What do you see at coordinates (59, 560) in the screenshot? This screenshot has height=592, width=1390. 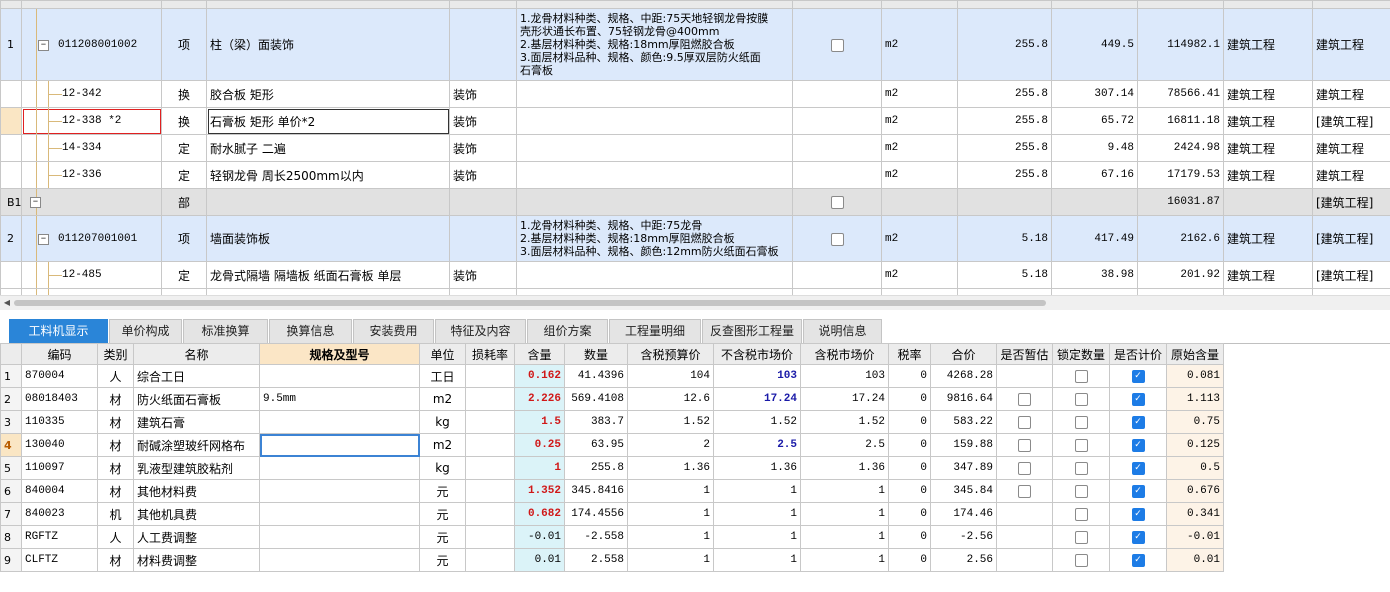 I see `resource-code: CLFTZ` at bounding box center [59, 560].